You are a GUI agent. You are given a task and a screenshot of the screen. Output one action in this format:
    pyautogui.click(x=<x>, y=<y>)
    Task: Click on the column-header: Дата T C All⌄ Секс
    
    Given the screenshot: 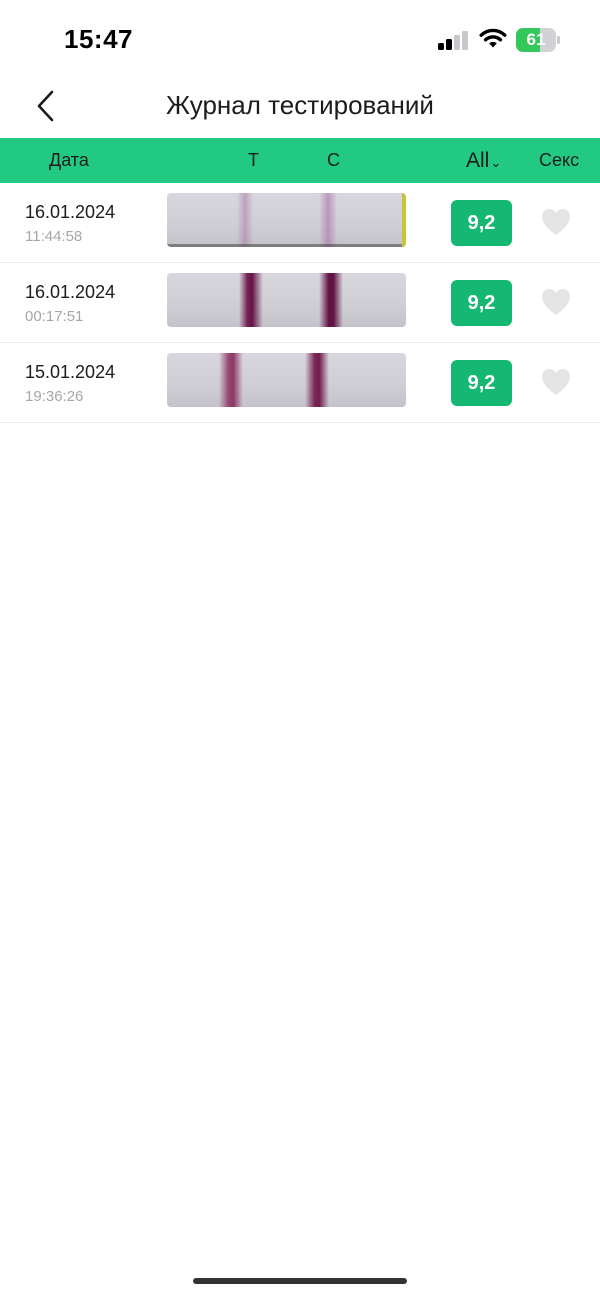 What is the action you would take?
    pyautogui.click(x=300, y=160)
    